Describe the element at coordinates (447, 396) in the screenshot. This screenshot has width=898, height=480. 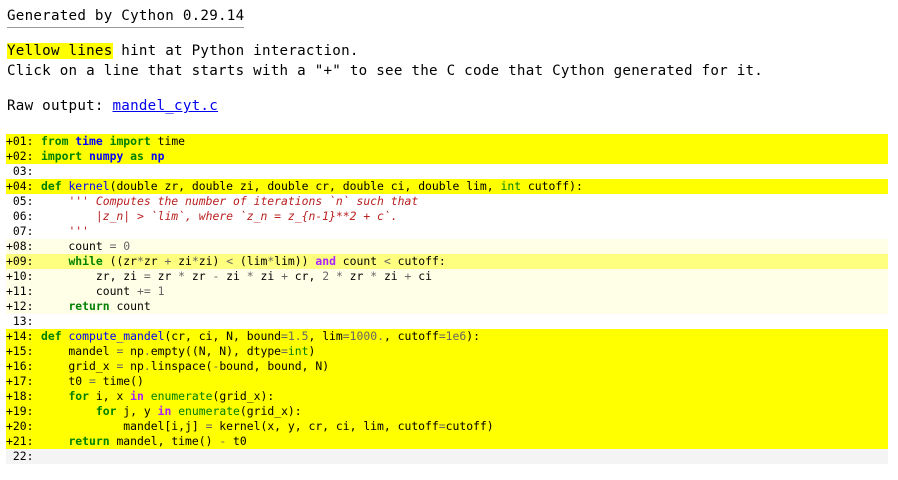
I see `code-line: +18: for i, x in enumerate(grid_x):` at that location.